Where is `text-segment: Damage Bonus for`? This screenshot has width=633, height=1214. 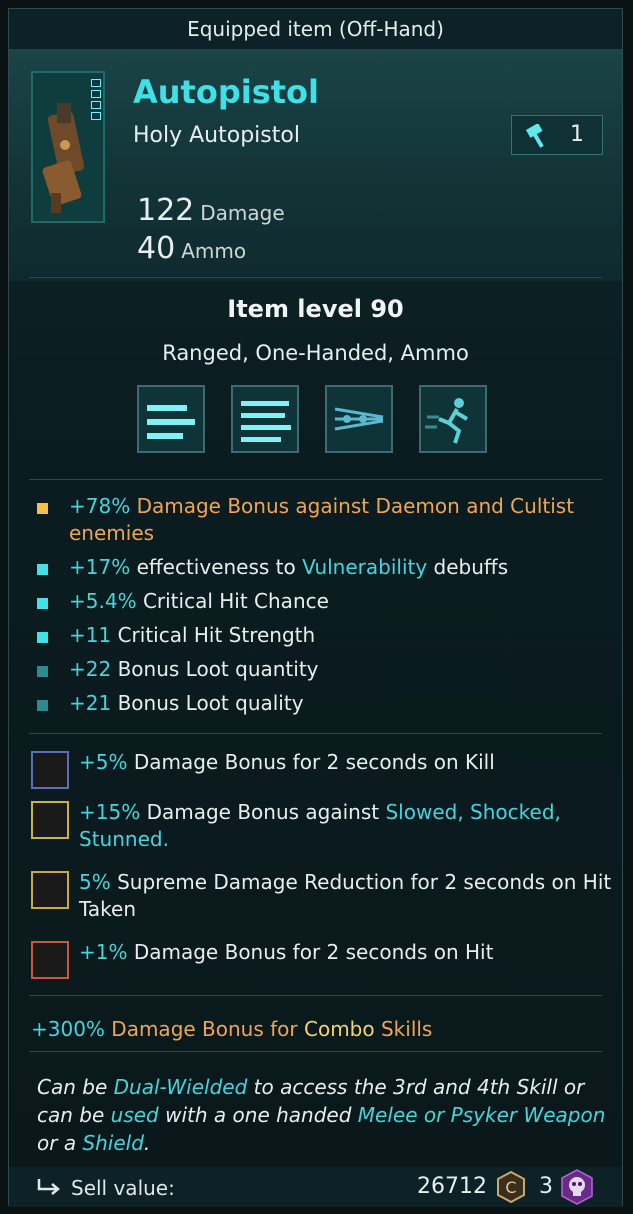 text-segment: Damage Bonus for is located at coordinates (207, 1029).